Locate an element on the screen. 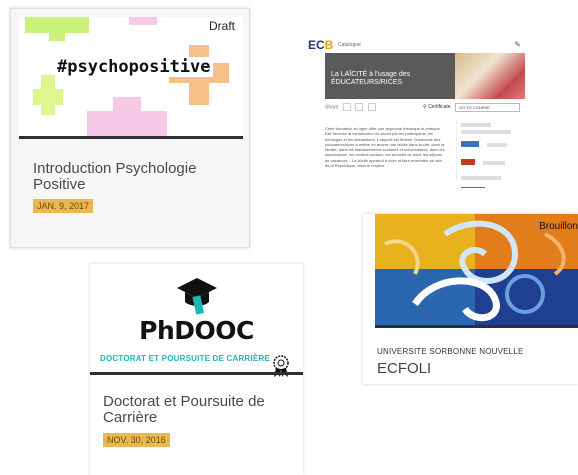 The width and height of the screenshot is (578, 475). course-organization: UNIVERSITE SORBONNE NOUVELLE is located at coordinates (450, 351).